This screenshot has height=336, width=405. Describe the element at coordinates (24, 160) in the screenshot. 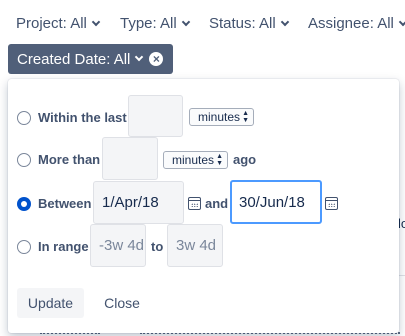

I see `more-than-radio` at that location.